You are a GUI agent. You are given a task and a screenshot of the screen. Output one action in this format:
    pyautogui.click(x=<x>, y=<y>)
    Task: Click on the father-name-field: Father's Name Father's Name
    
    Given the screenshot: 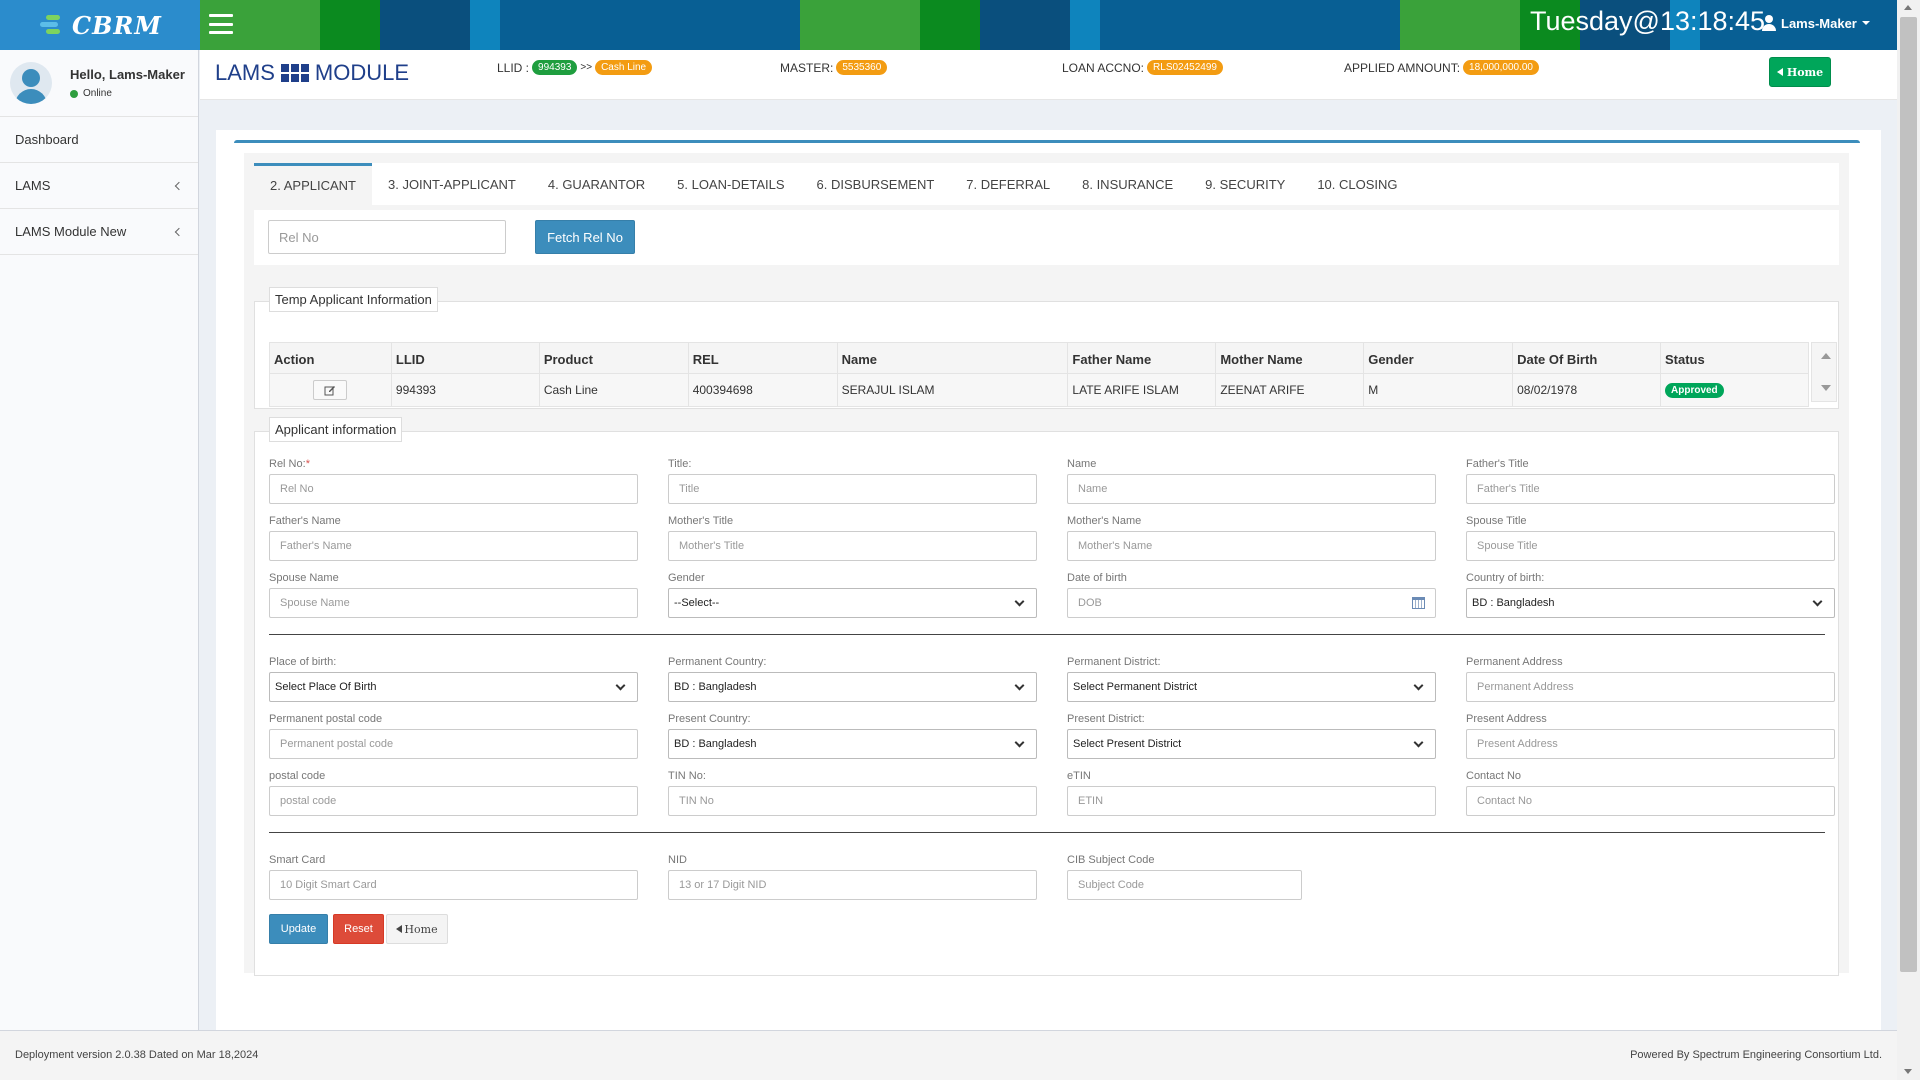 What is the action you would take?
    pyautogui.click(x=453, y=538)
    